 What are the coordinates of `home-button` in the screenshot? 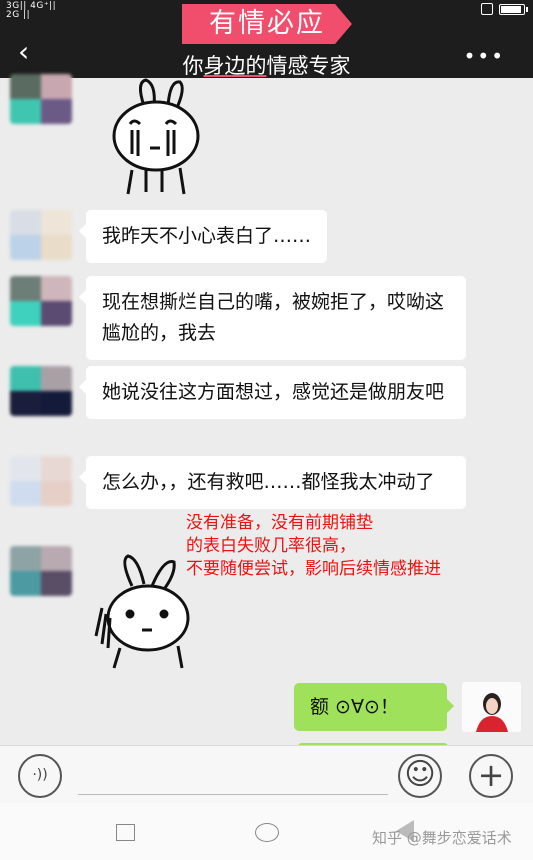 It's located at (267, 832).